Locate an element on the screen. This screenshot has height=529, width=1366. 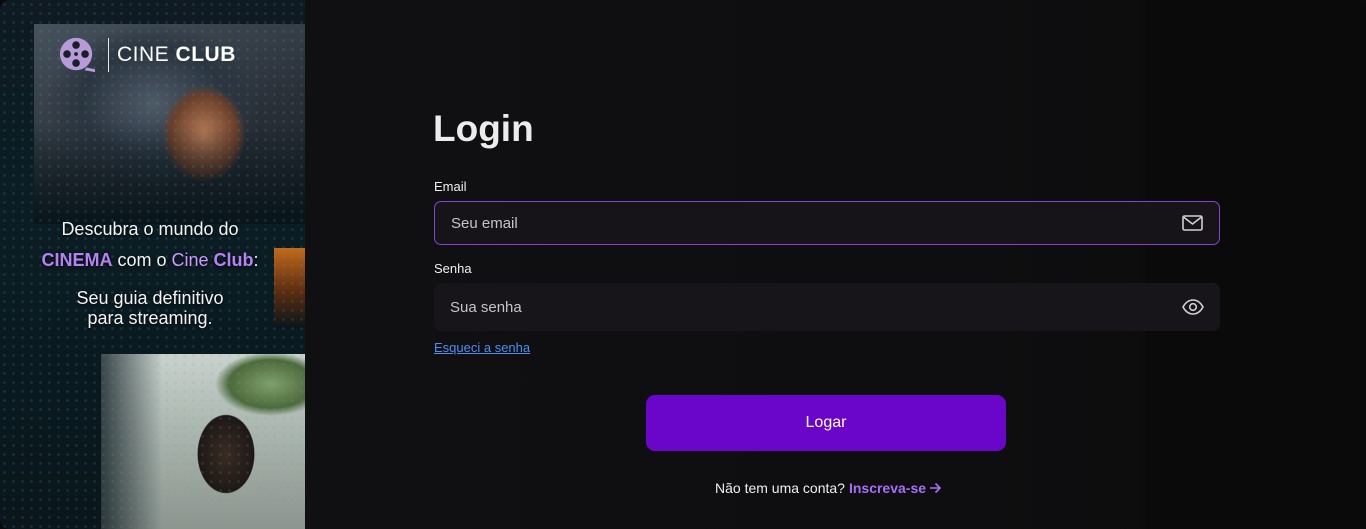
tagline-line-2: CINEMA com o Cine Club: is located at coordinates (150, 260).